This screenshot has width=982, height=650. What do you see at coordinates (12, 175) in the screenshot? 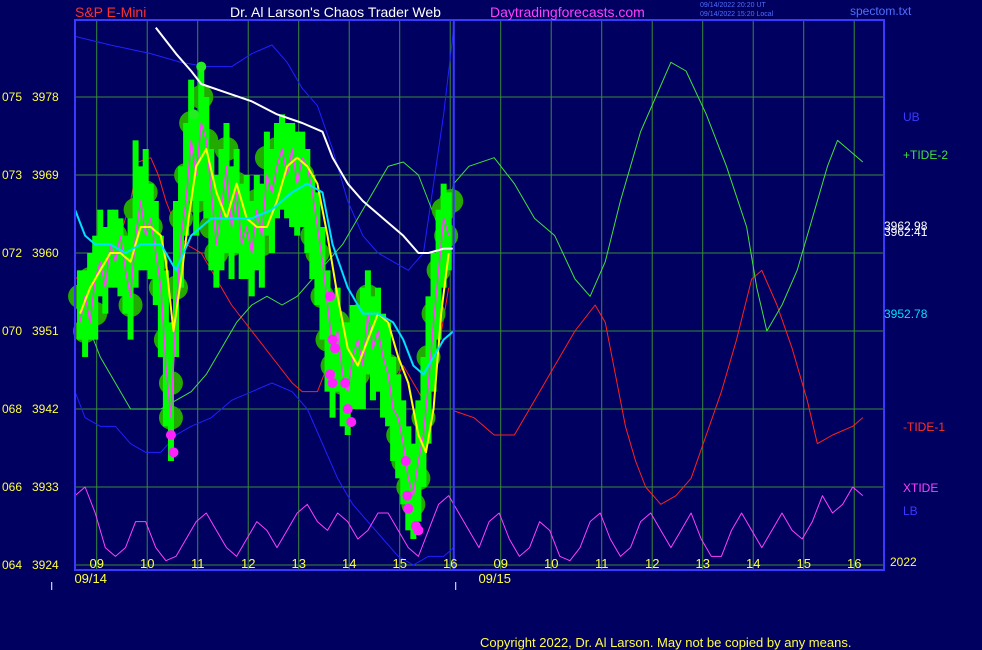
I see `y-tick-code: 073` at bounding box center [12, 175].